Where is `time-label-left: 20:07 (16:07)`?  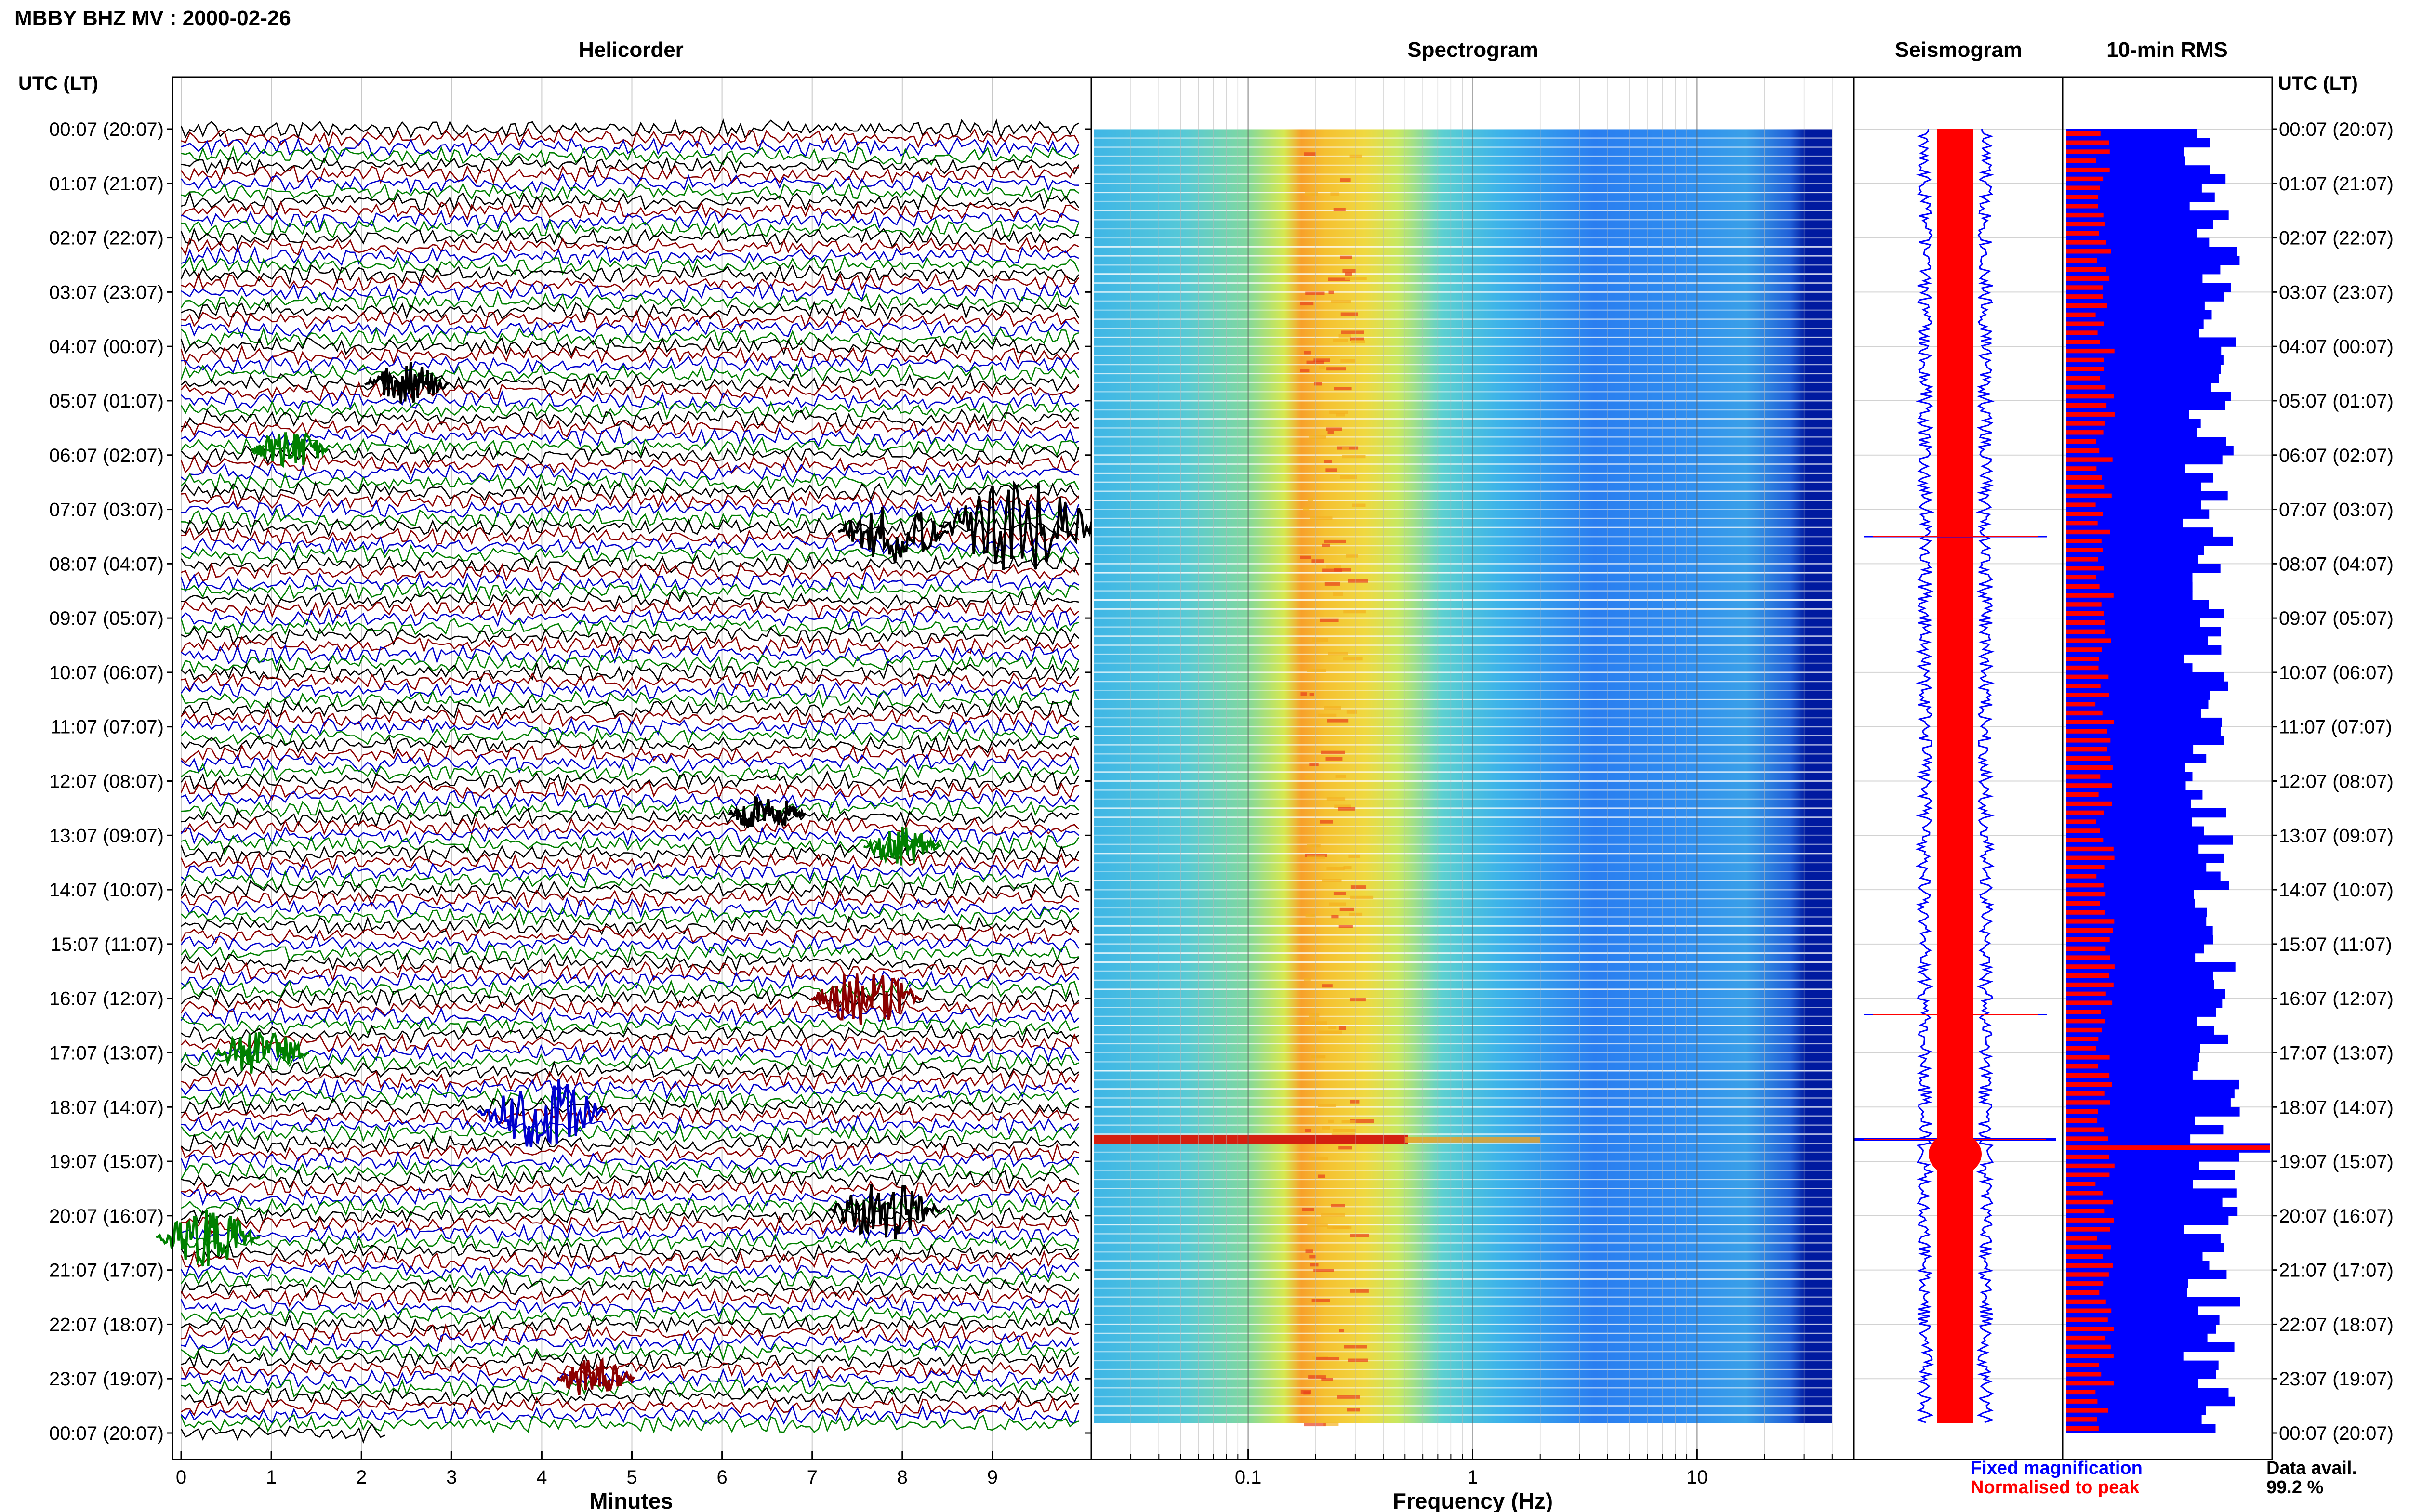
time-label-left: 20:07 (16:07) is located at coordinates (106, 1216).